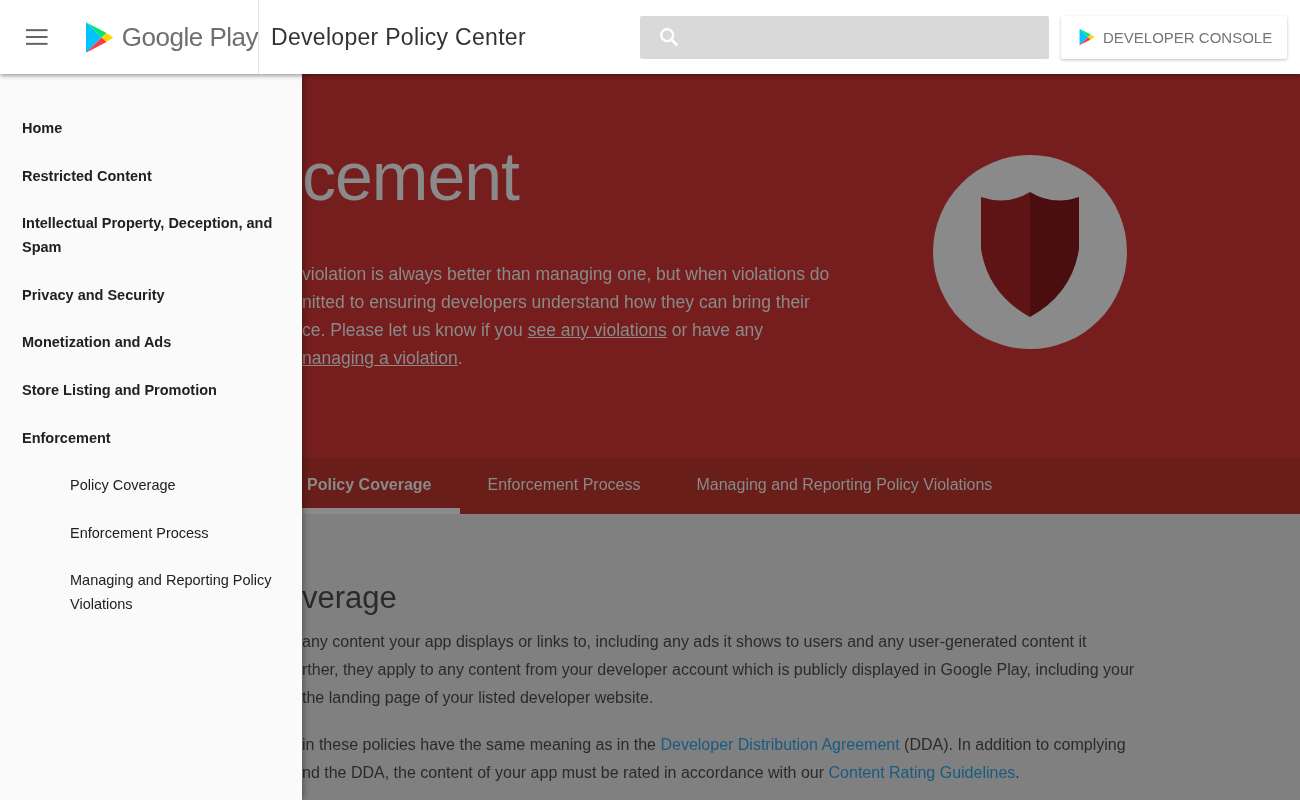  Describe the element at coordinates (151, 437) in the screenshot. I see `drawer-item: Enforcement` at that location.